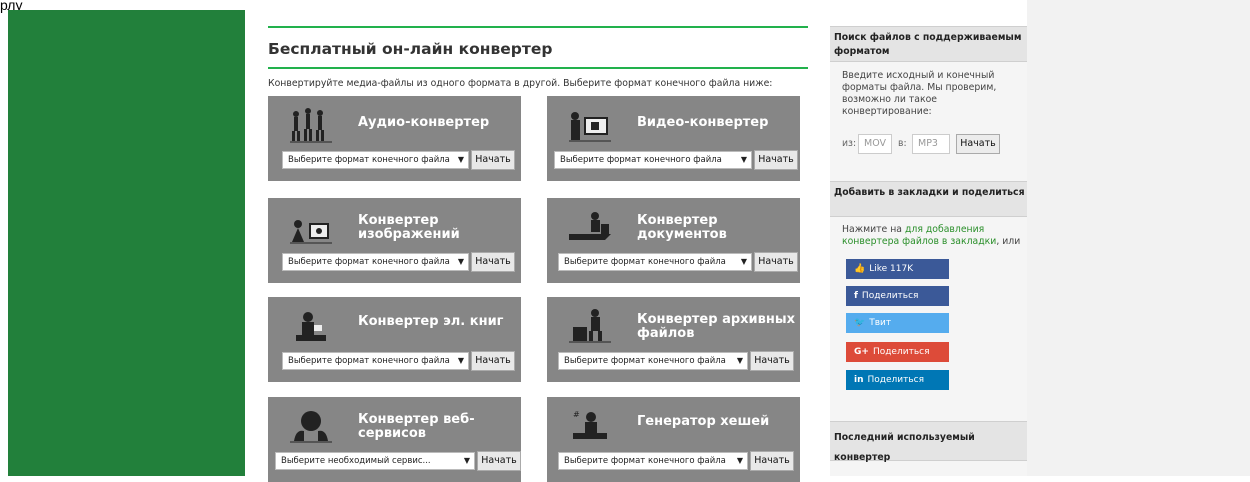 This screenshot has height=482, width=1250. Describe the element at coordinates (311, 326) in the screenshot. I see `ebook-reader-icon` at that location.